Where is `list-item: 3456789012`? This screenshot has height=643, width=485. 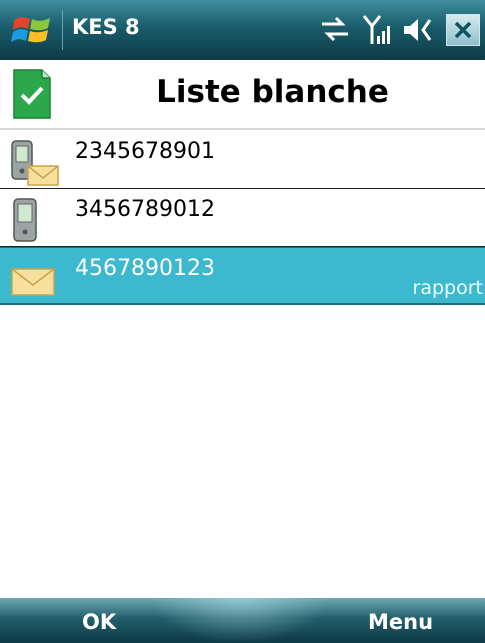 list-item: 3456789012 is located at coordinates (242, 218).